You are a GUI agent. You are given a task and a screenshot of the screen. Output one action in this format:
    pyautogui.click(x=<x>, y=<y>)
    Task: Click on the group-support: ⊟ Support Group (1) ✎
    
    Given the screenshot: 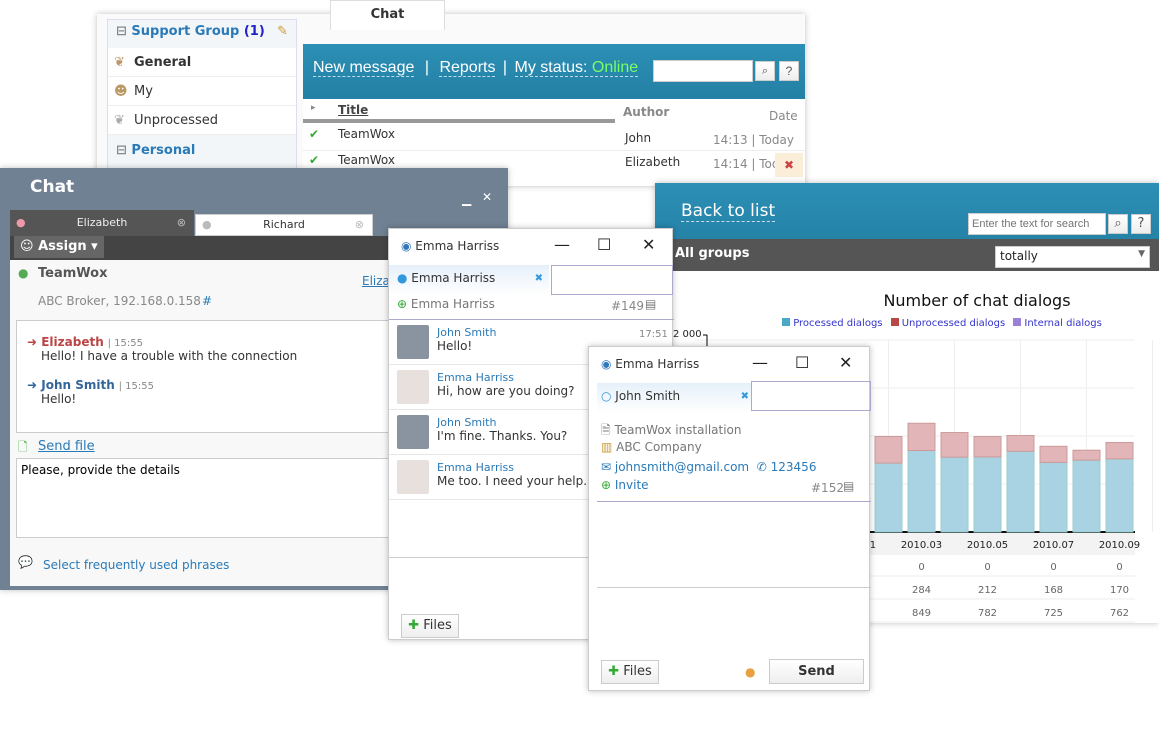 What is the action you would take?
    pyautogui.click(x=202, y=34)
    